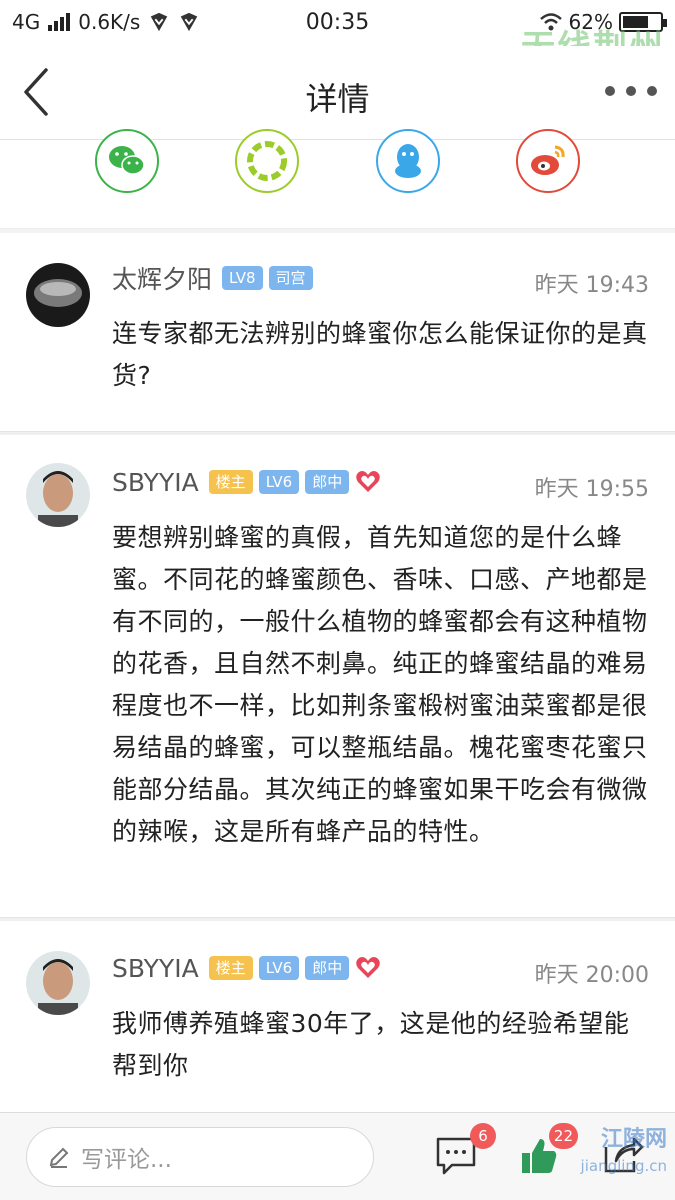 This screenshot has height=1200, width=675. What do you see at coordinates (162, 278) in the screenshot?
I see `username: 太辉夕阳` at bounding box center [162, 278].